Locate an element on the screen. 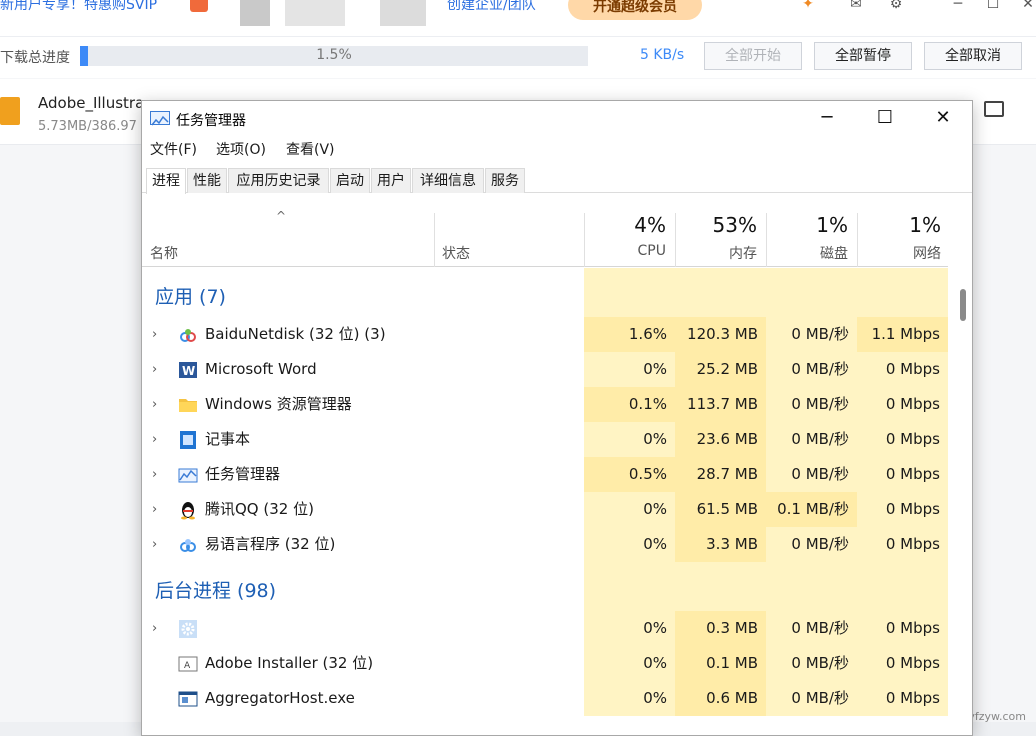 This screenshot has width=1036, height=736. program-icon is located at coordinates (188, 545).